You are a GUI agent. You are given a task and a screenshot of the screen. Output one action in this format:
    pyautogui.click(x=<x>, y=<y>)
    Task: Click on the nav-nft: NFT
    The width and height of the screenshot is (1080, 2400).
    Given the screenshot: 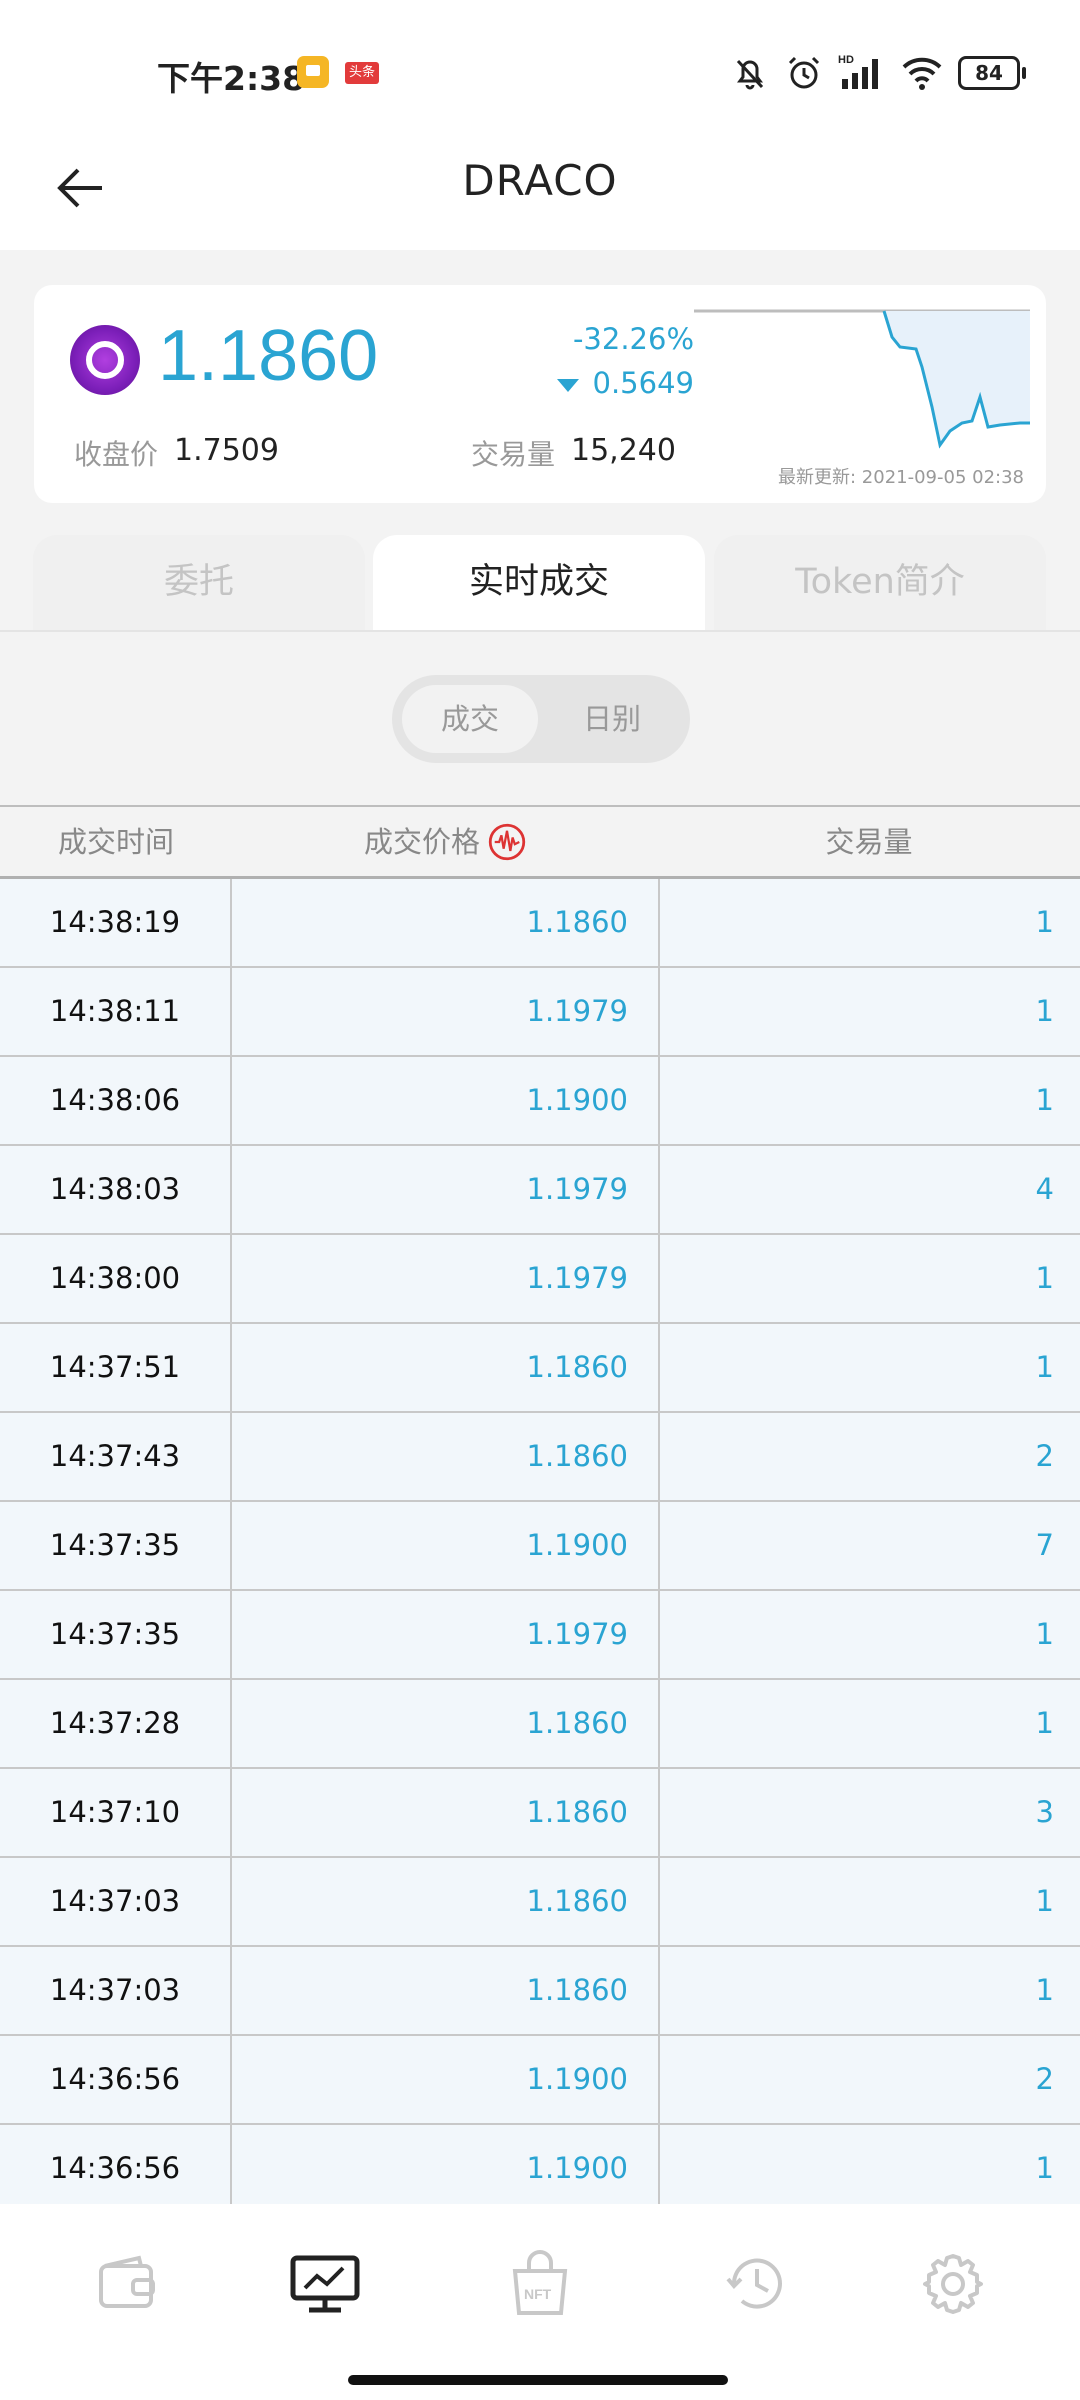 What is the action you would take?
    pyautogui.click(x=540, y=2284)
    